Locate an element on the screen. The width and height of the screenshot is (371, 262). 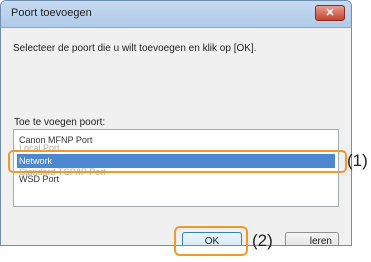
cancel-button: leren is located at coordinates (312, 238).